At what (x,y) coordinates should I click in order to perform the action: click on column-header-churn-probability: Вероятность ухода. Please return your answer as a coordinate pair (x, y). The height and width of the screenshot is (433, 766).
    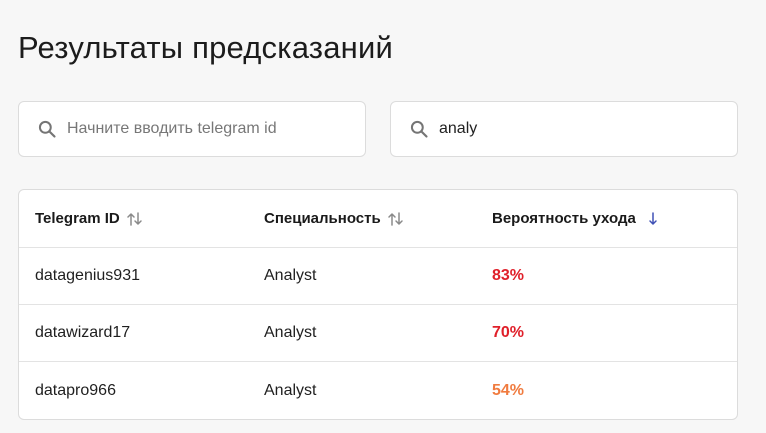
    Looking at the image, I should click on (577, 218).